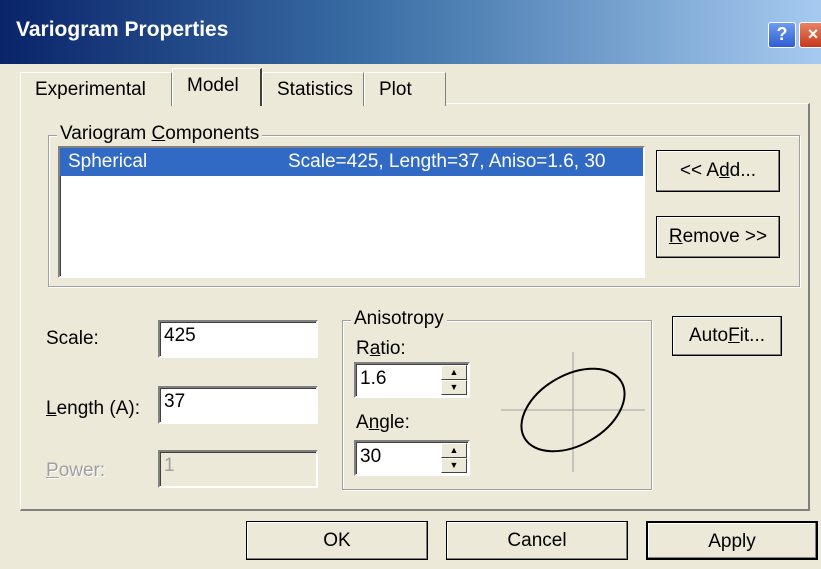 The image size is (821, 569). Describe the element at coordinates (454, 387) in the screenshot. I see `ratio-down-icon: ▼` at that location.